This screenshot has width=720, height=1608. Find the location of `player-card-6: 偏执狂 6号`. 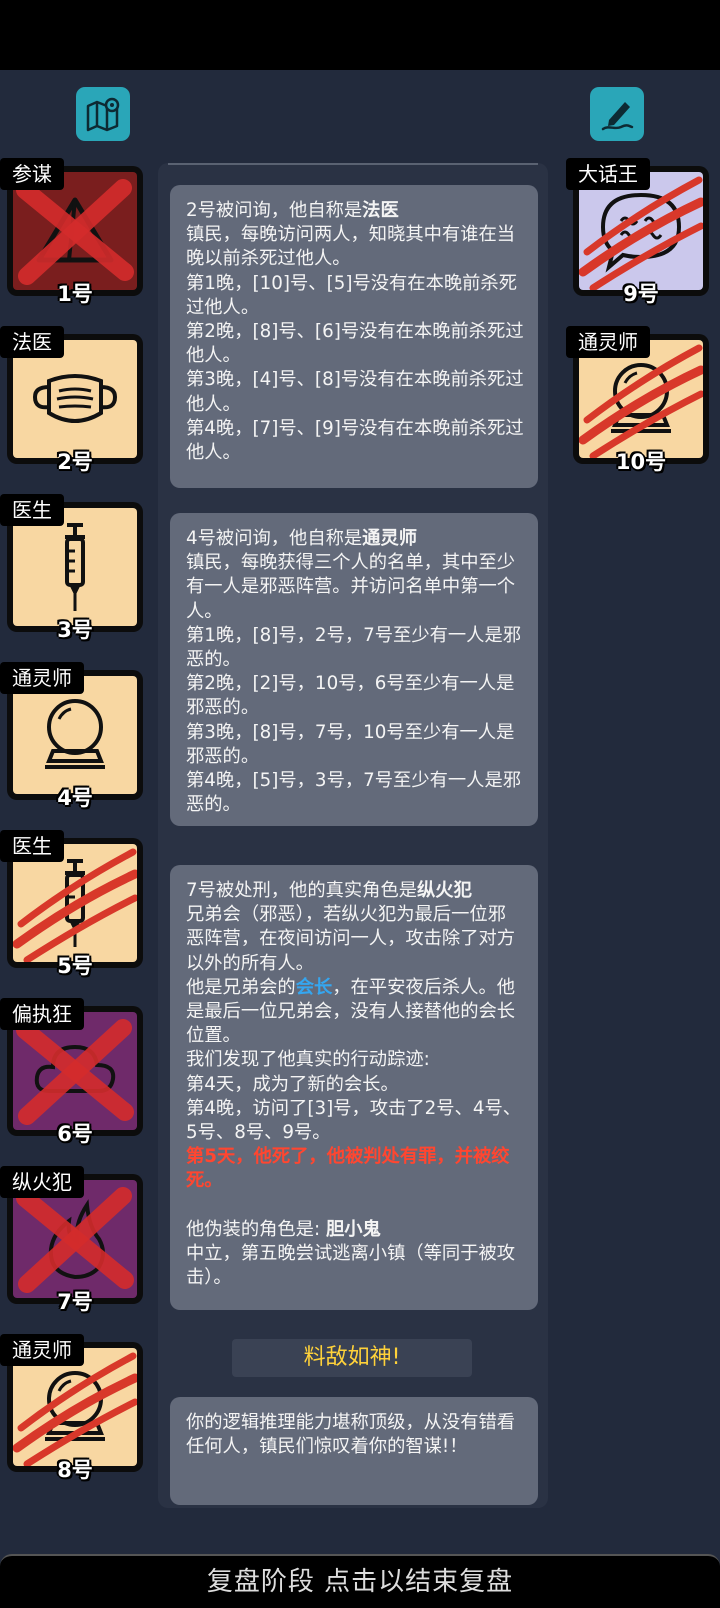

player-card-6: 偏执狂 6号 is located at coordinates (71, 1072).